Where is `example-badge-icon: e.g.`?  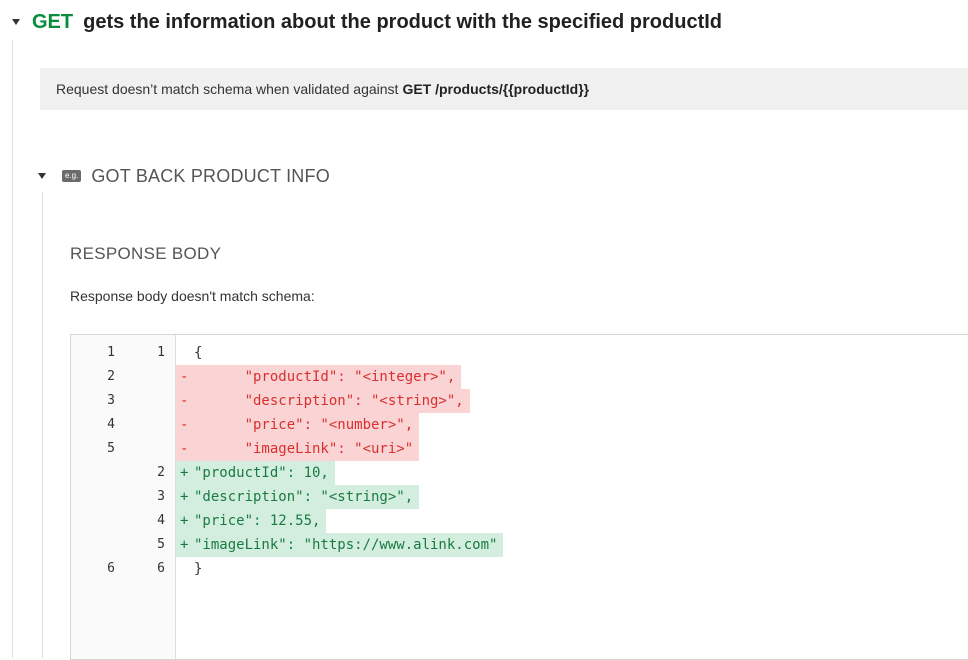
example-badge-icon: e.g. is located at coordinates (72, 176).